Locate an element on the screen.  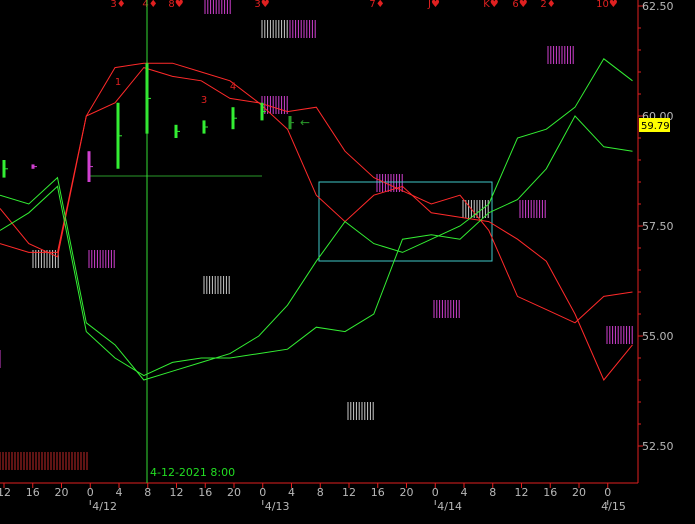
date-label: 4/12 is located at coordinates (104, 506).